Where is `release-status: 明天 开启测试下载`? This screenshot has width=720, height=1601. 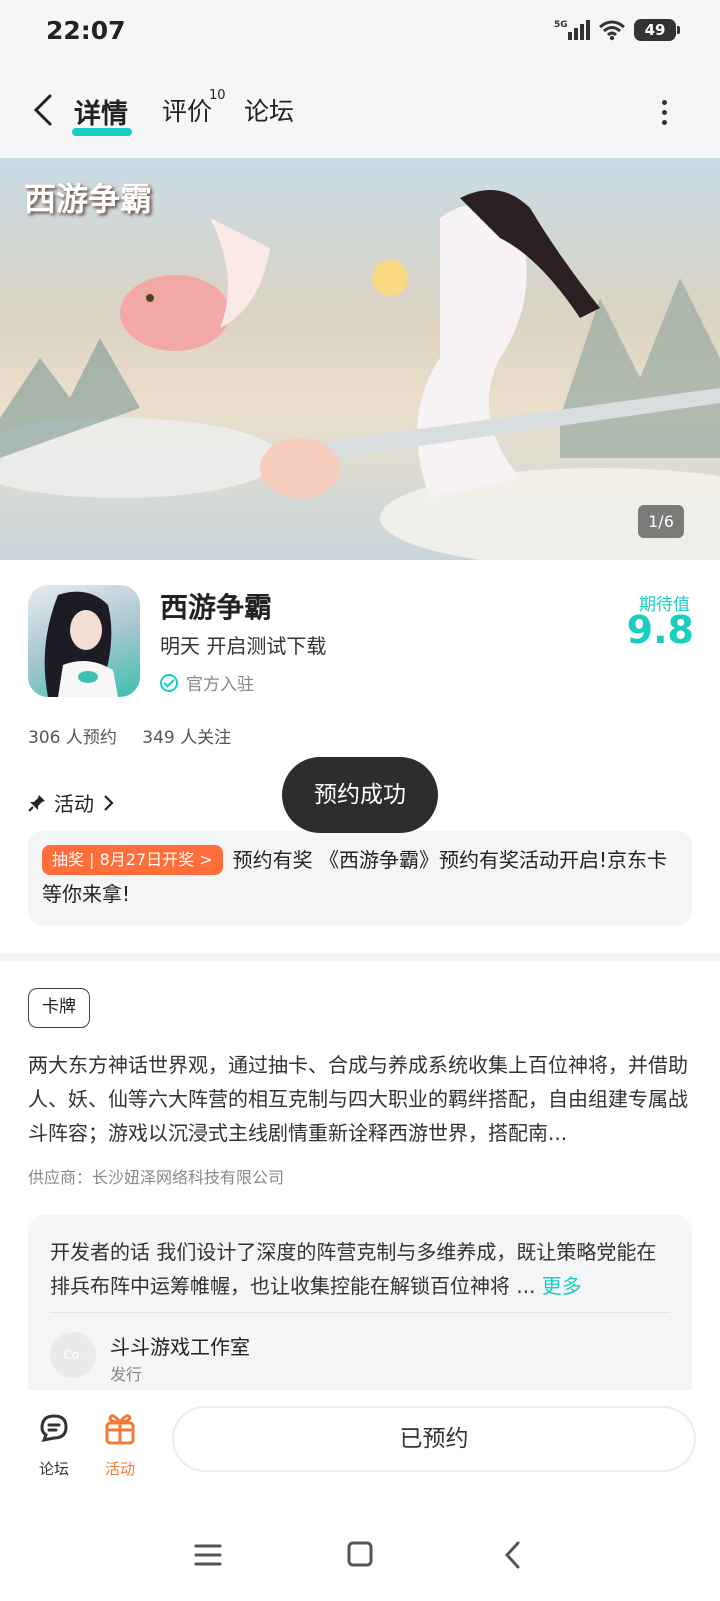
release-status: 明天 开启测试下载 is located at coordinates (243, 646).